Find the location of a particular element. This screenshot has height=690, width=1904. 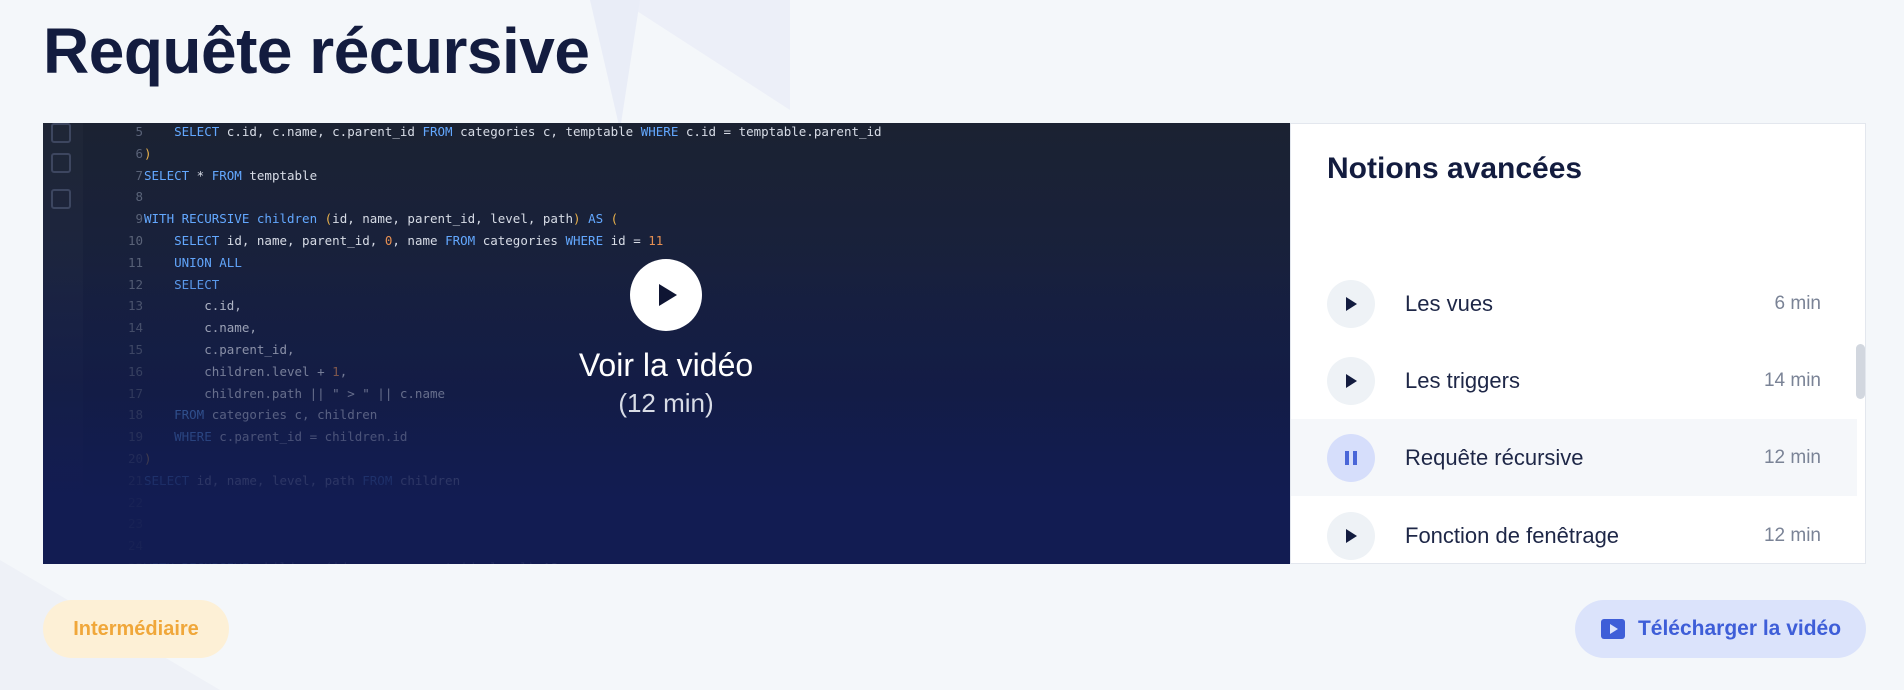

playlist-item-title: Requête récursive is located at coordinates (1494, 457).